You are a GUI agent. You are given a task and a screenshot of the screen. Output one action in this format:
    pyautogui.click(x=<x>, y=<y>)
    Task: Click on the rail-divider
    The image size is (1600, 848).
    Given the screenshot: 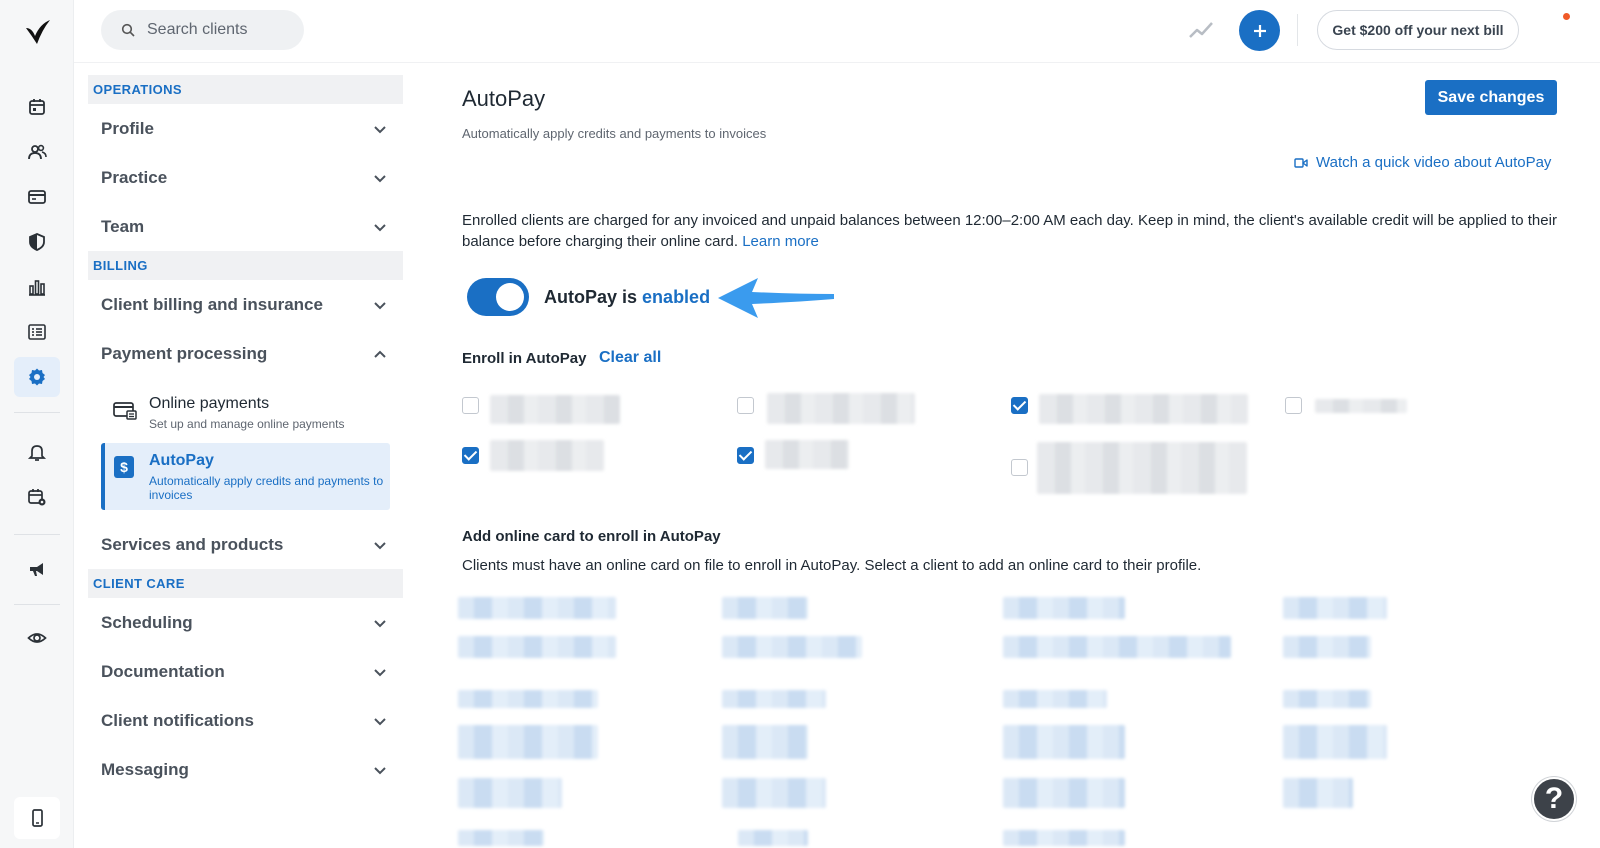 What is the action you would take?
    pyautogui.click(x=37, y=412)
    